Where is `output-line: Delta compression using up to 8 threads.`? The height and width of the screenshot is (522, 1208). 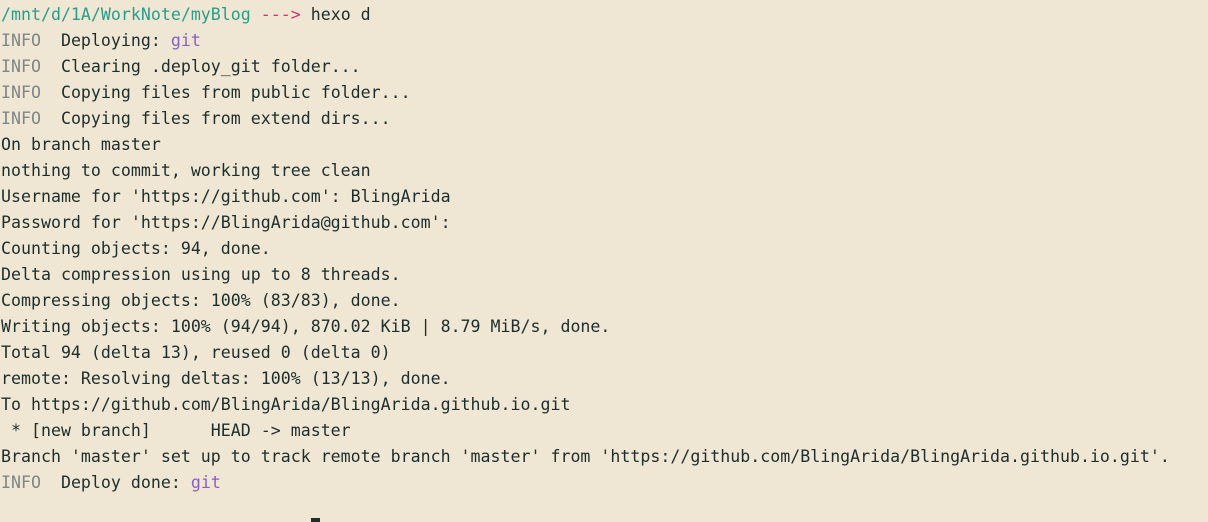
output-line: Delta compression using up to 8 threads. is located at coordinates (201, 274).